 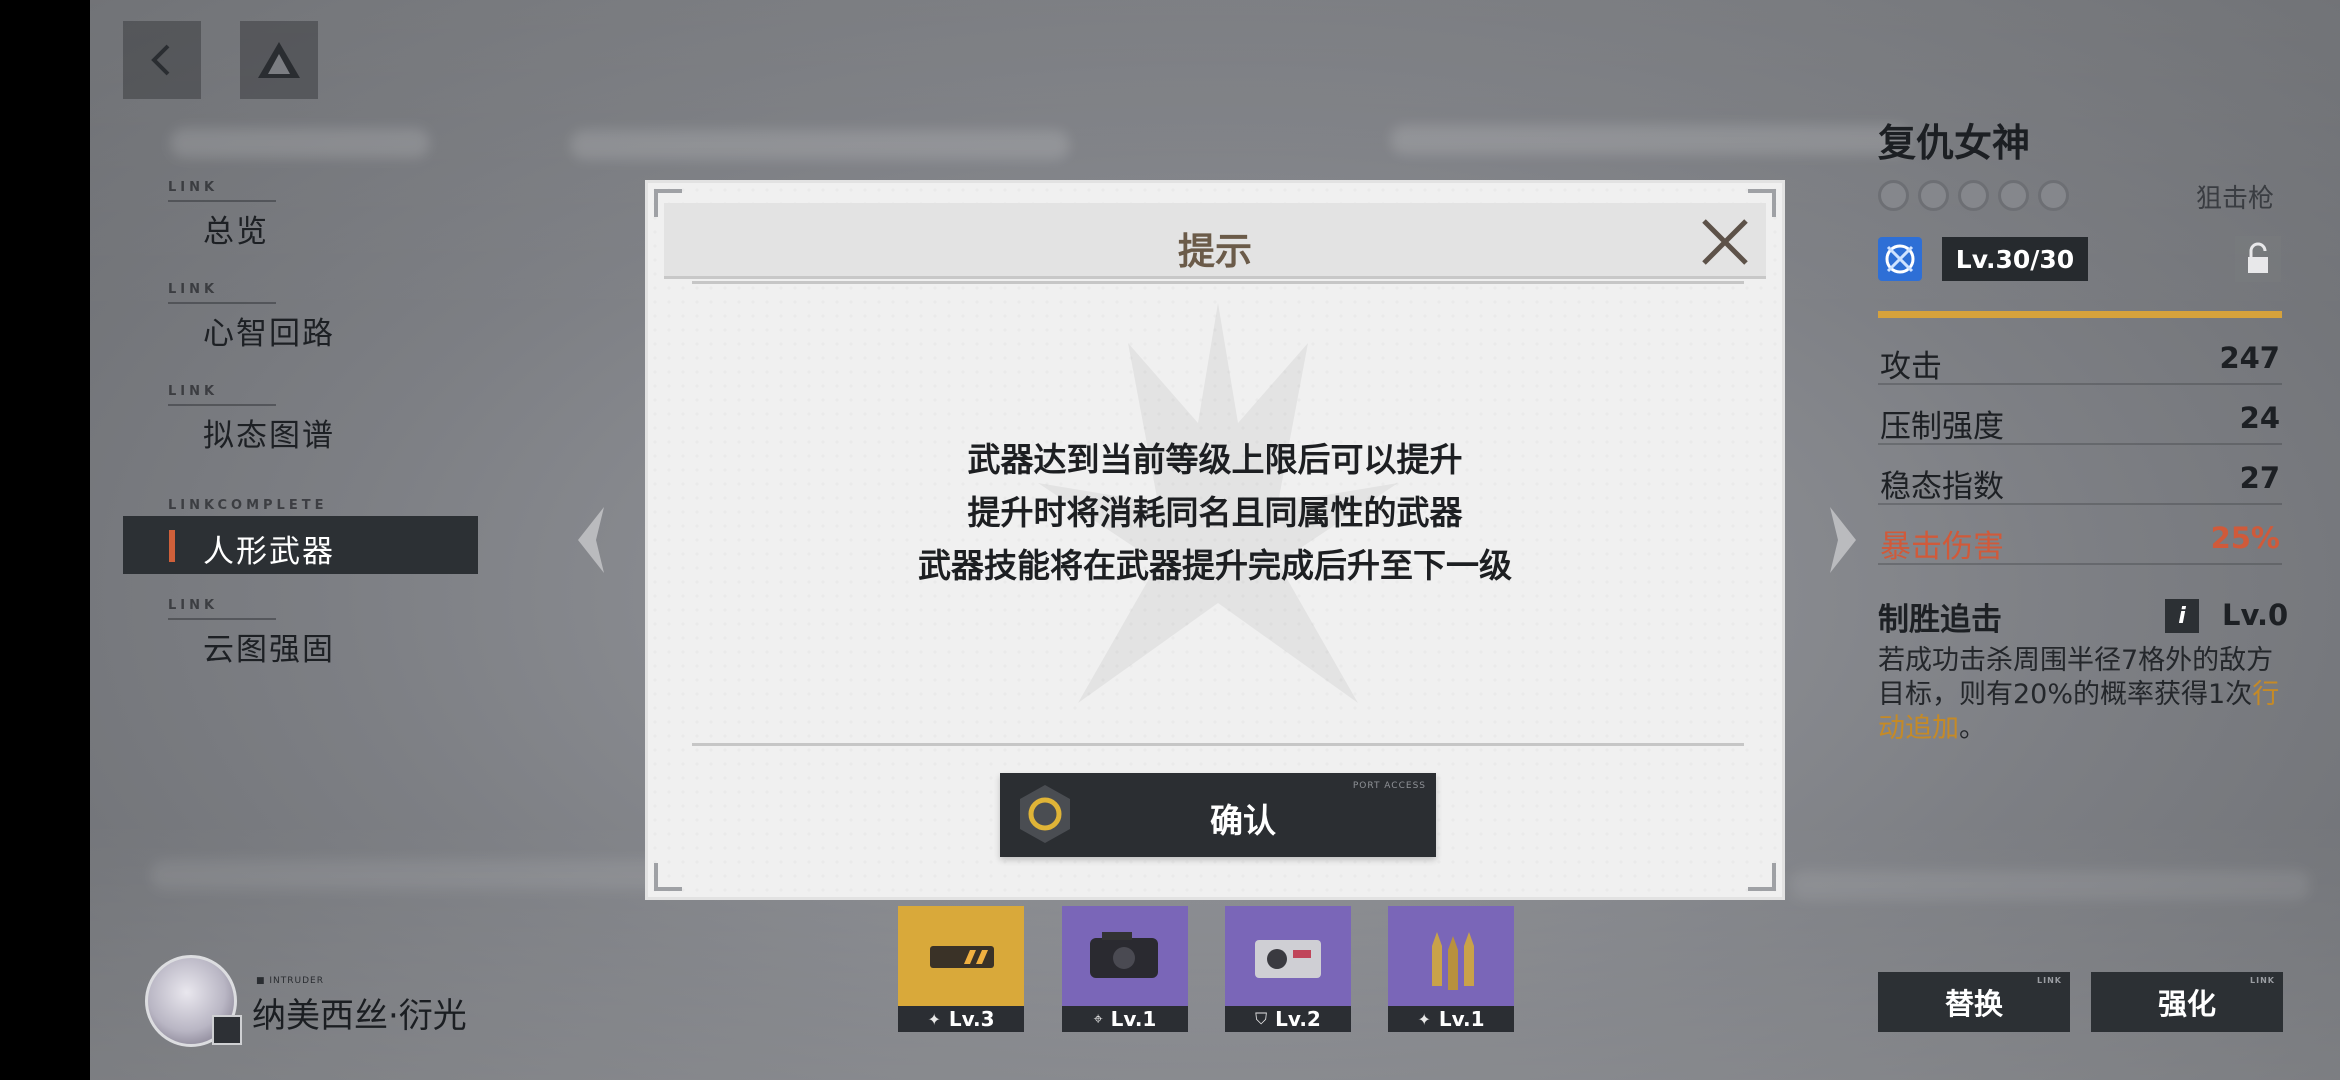 I want to click on stat-row-stability: 稳态指数 27, so click(x=2080, y=475).